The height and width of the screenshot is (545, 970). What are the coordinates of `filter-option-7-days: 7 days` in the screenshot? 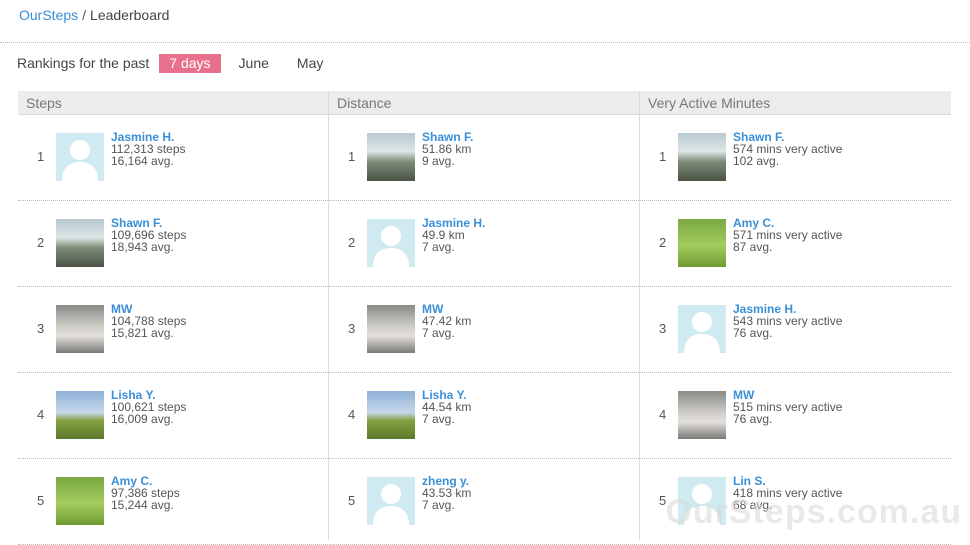 It's located at (190, 63).